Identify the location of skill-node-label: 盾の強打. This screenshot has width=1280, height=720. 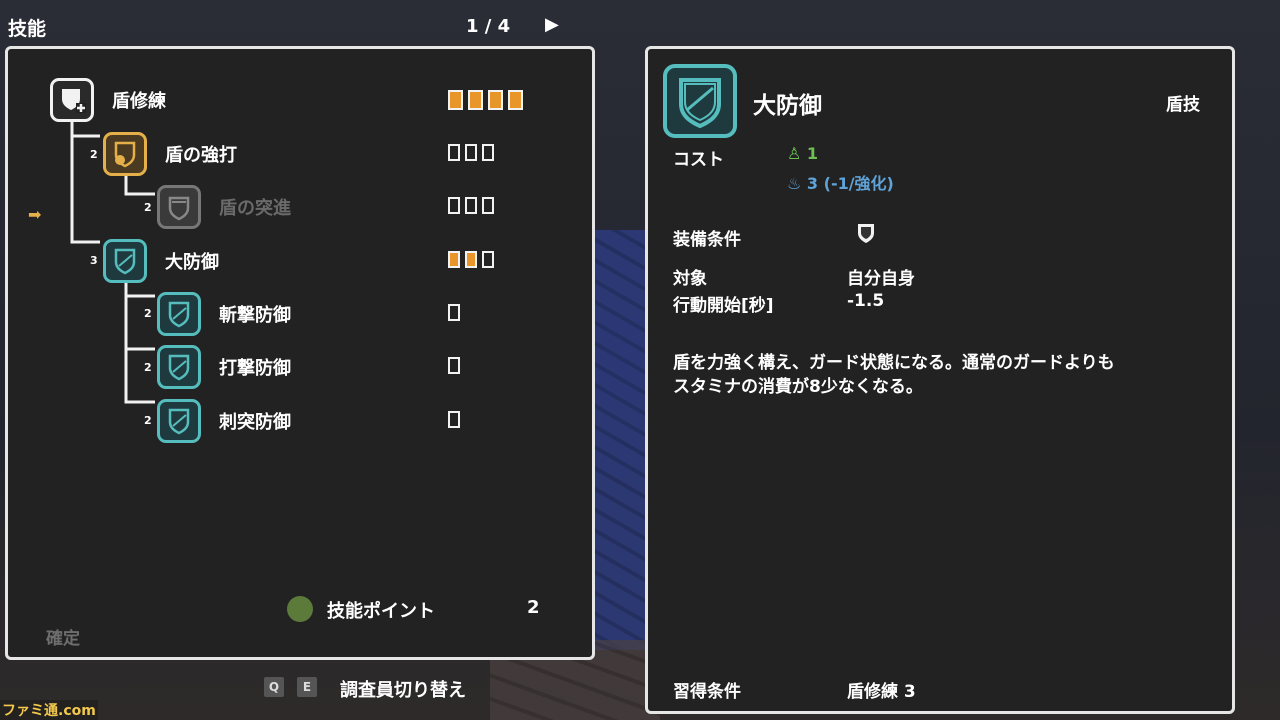
(201, 155).